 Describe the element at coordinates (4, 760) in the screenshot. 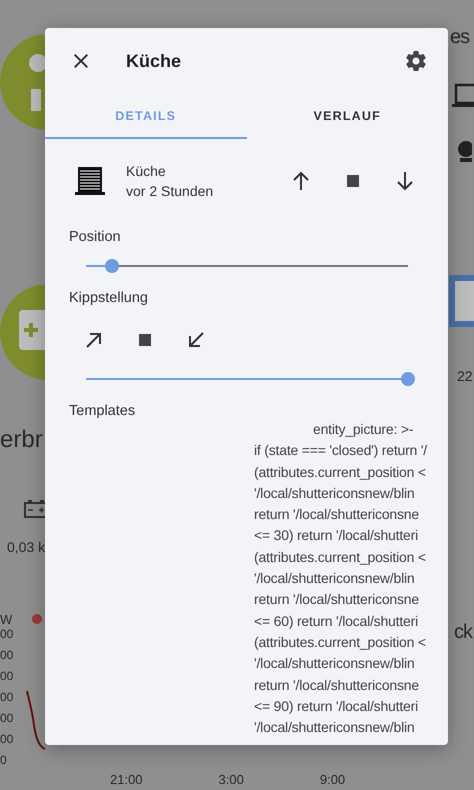

I see `axis-tick-label: 0` at that location.